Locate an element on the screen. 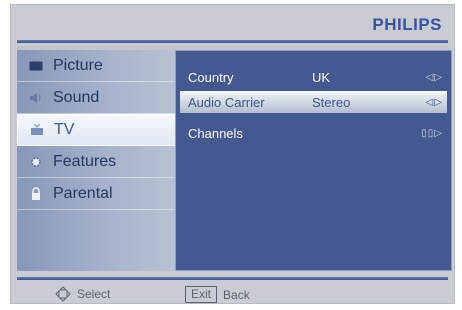 This screenshot has width=462, height=310. exit-key: Exit is located at coordinates (201, 294).